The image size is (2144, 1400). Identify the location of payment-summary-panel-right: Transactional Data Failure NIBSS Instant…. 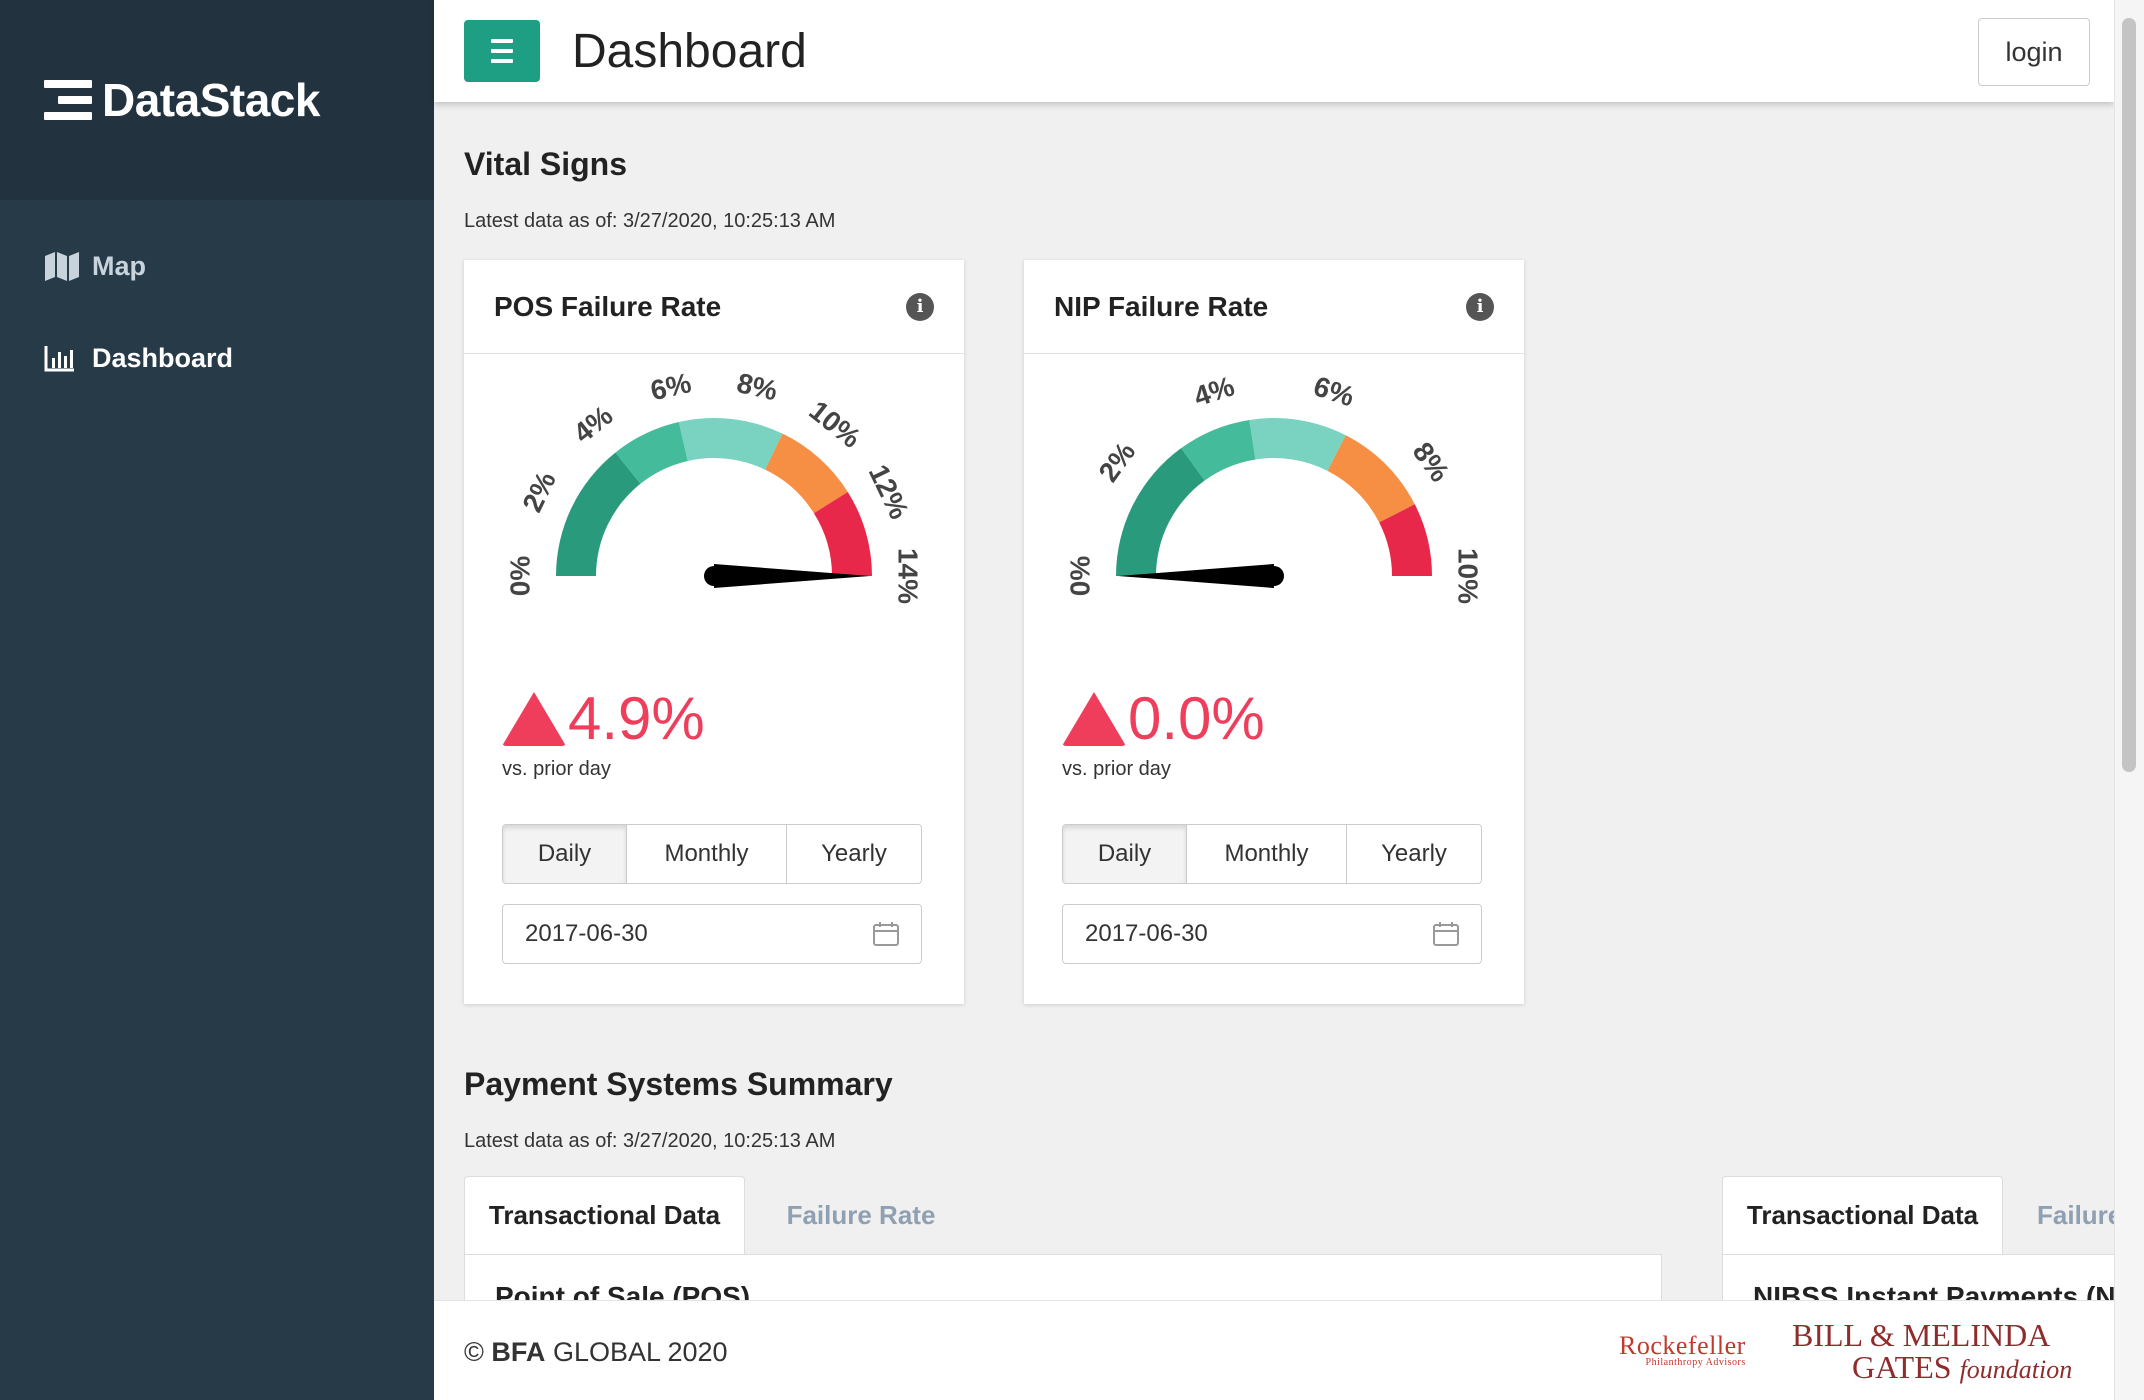
(1918, 1238).